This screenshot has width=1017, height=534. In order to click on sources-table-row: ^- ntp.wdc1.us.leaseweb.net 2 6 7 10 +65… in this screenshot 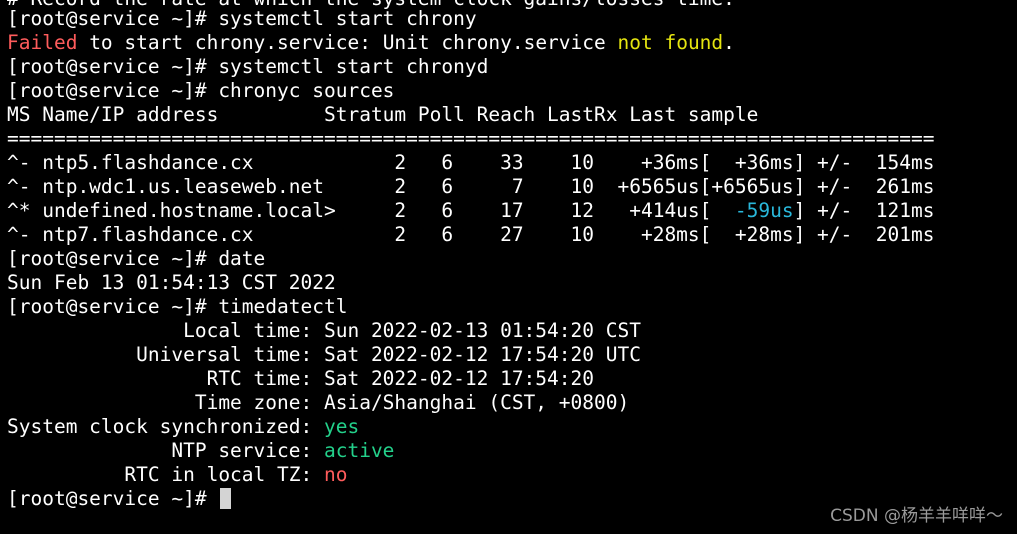, I will do `click(471, 186)`.